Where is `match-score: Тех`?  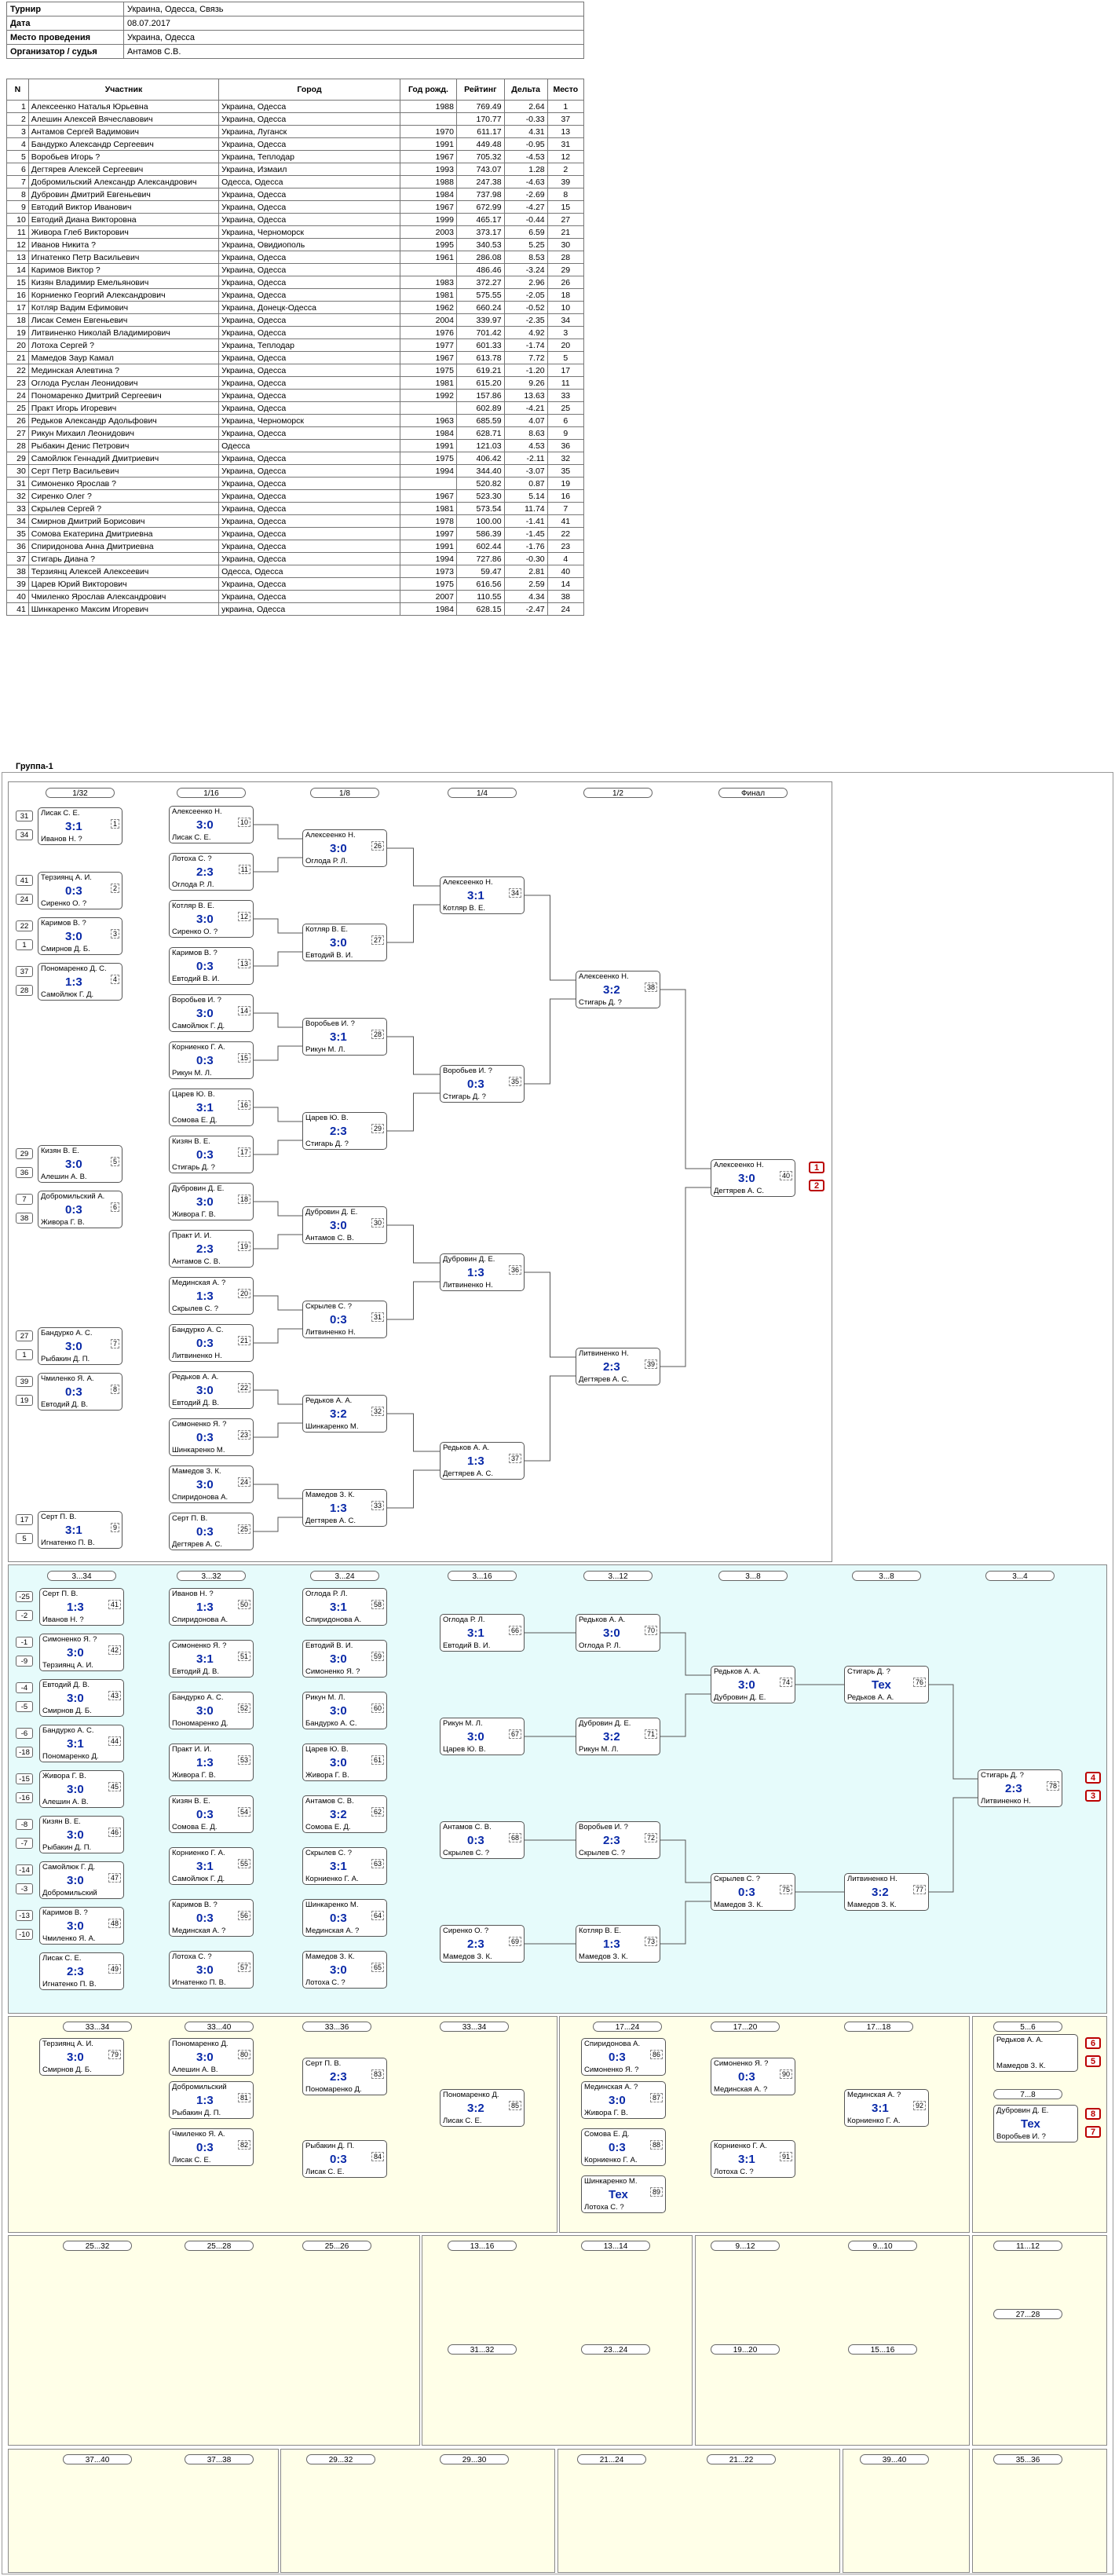
match-score: Тех is located at coordinates (881, 1685).